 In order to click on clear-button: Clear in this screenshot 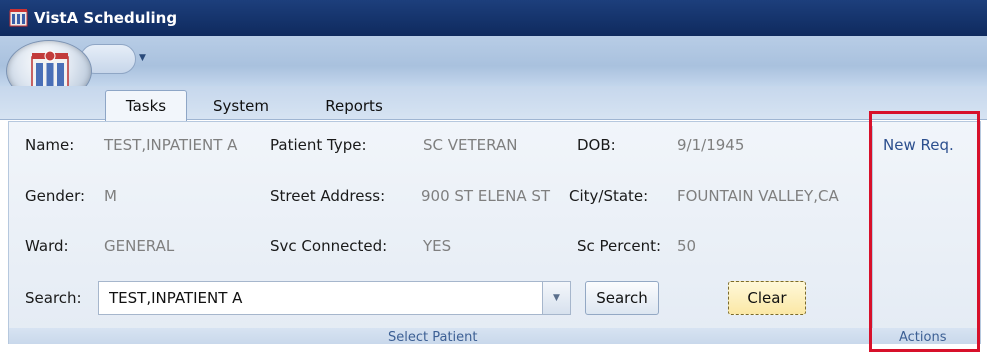, I will do `click(767, 298)`.